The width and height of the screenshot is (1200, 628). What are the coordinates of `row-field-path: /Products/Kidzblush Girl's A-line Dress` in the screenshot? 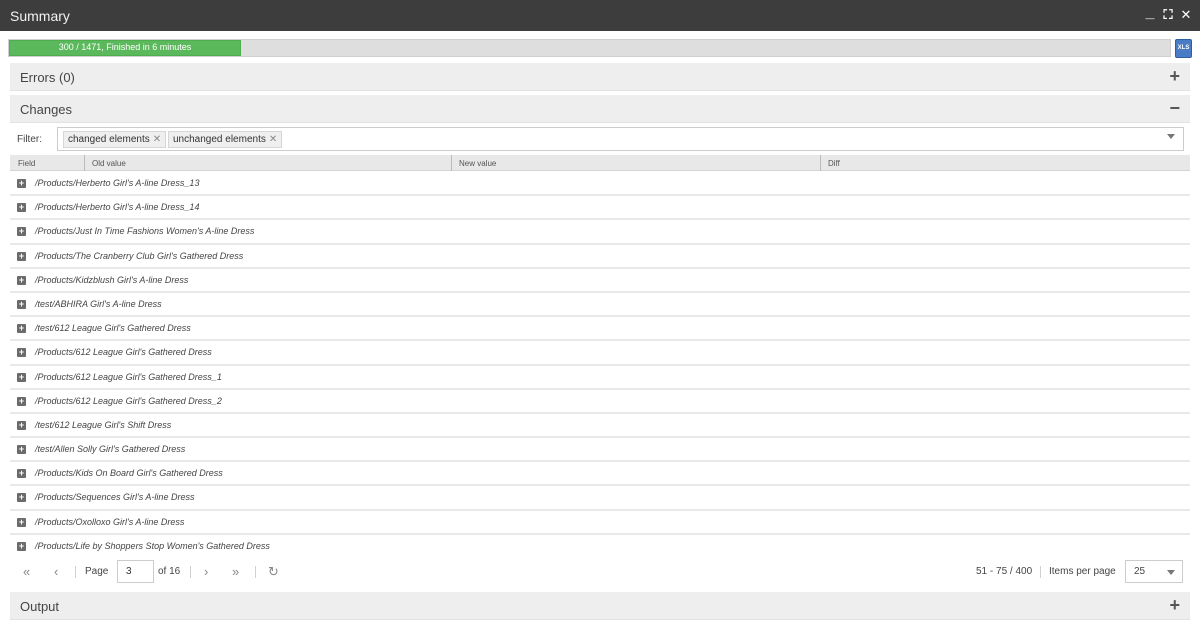 It's located at (112, 279).